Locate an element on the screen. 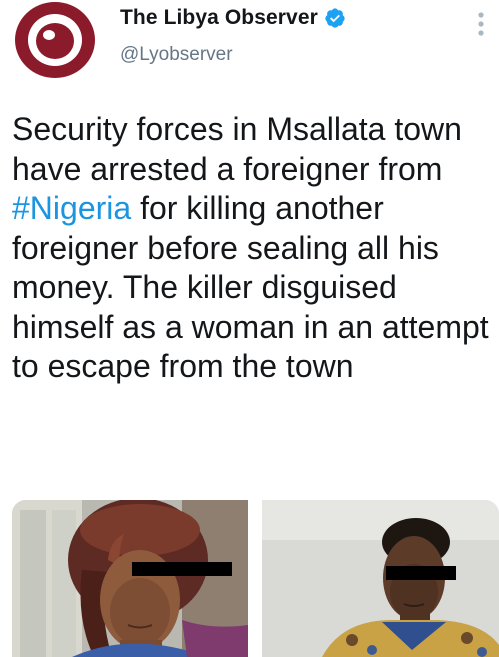  libya-observer-logo-icon is located at coordinates (55, 40).